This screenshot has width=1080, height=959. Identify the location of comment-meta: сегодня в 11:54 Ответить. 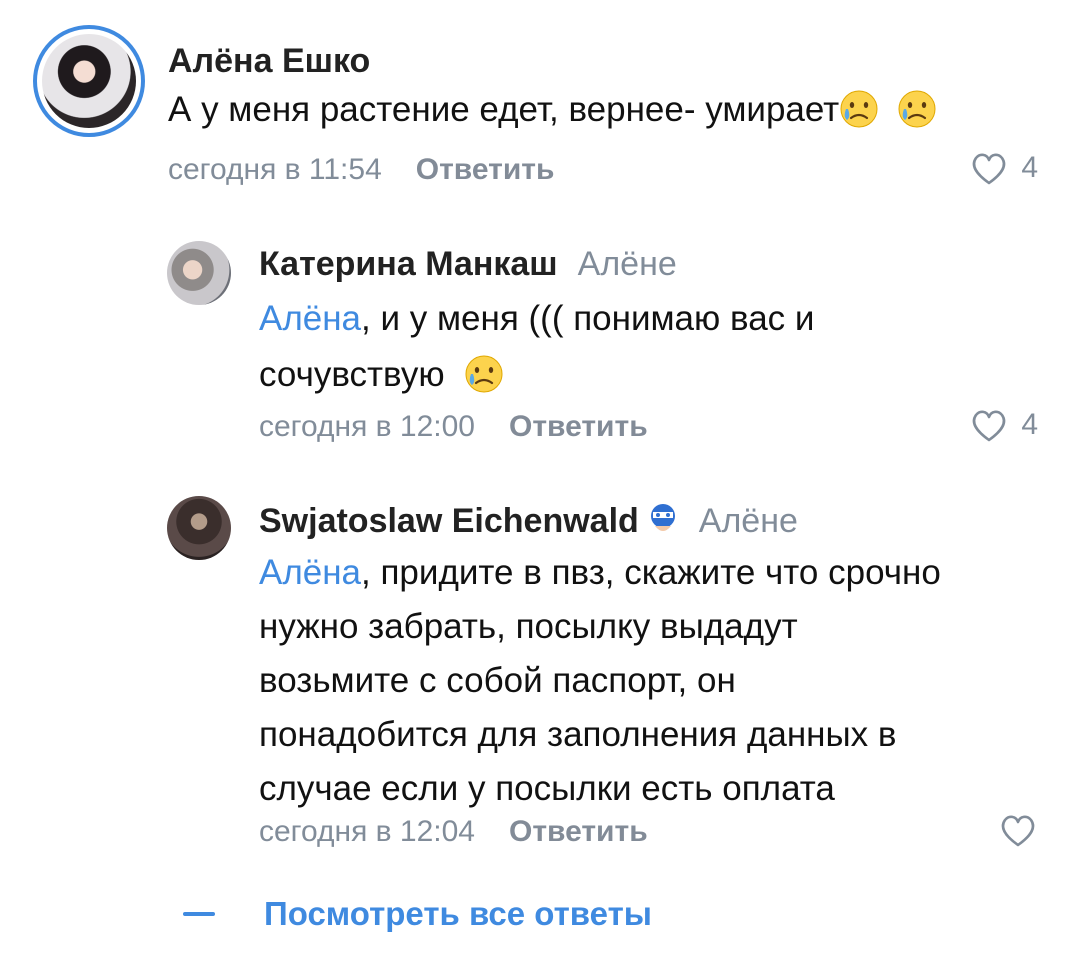
(361, 170).